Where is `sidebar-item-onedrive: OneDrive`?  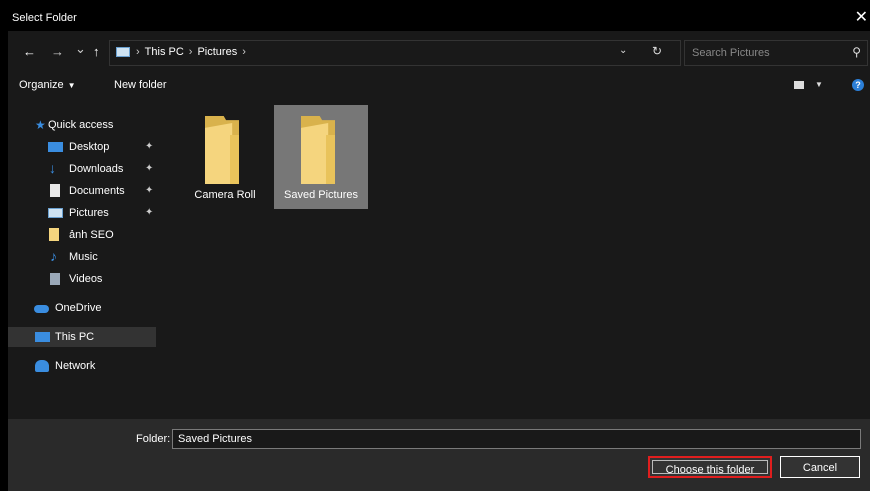 sidebar-item-onedrive: OneDrive is located at coordinates (82, 308).